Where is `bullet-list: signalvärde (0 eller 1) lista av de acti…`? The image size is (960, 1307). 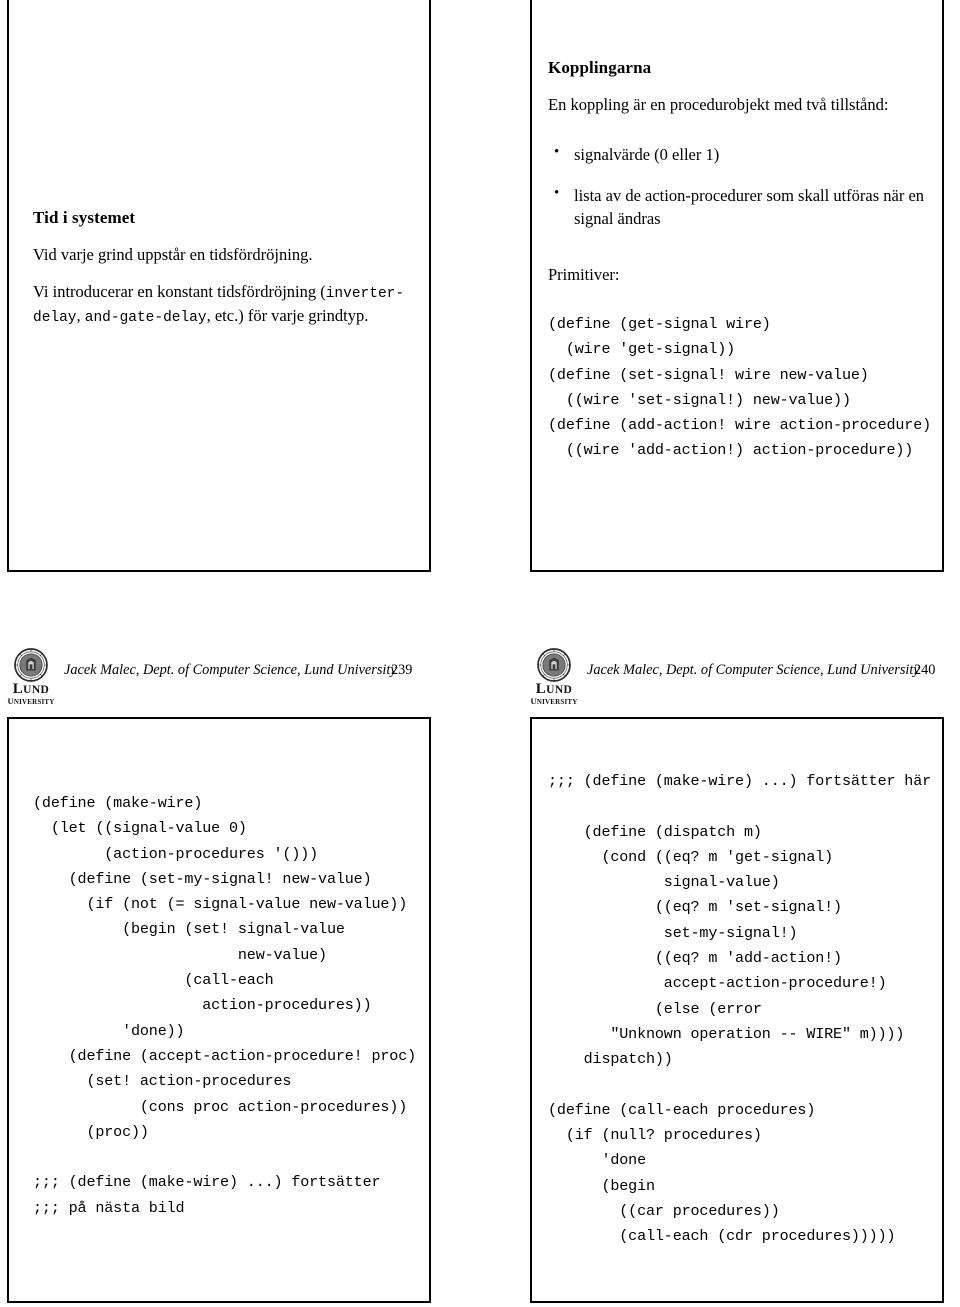
bullet-list: signalvärde (0 eller 1) lista av de acti… is located at coordinates (738, 186).